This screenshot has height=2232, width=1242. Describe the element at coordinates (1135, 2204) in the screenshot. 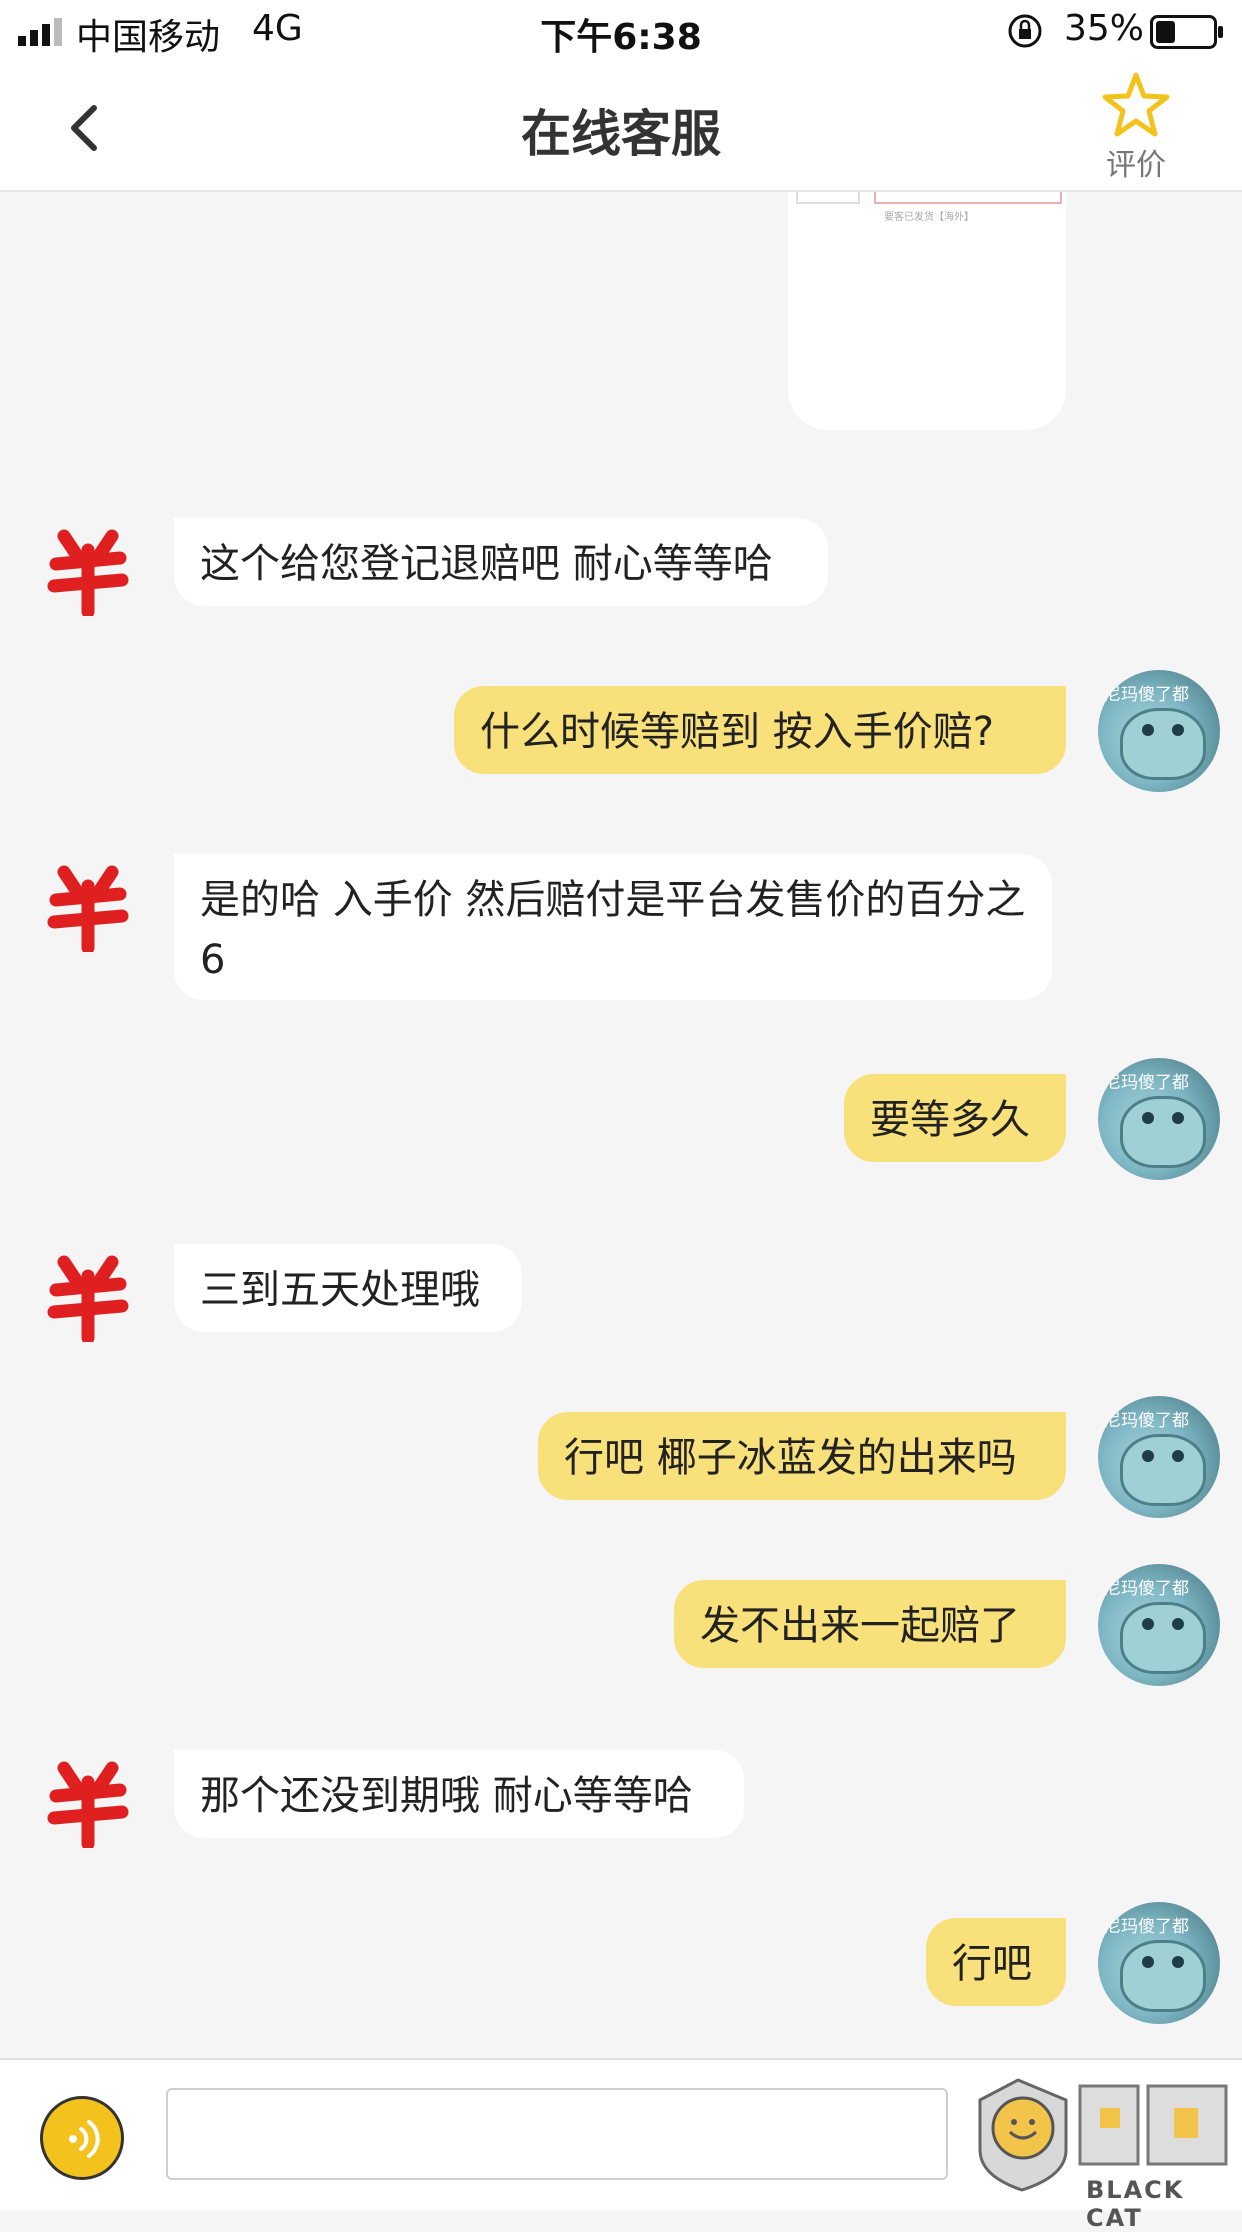

I see `watermark-text: BLACK CAT` at that location.